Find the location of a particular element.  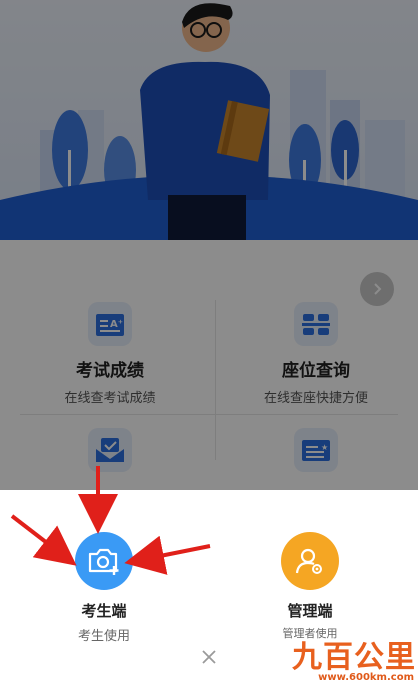

admin-role-title: 管理端 is located at coordinates (310, 611).